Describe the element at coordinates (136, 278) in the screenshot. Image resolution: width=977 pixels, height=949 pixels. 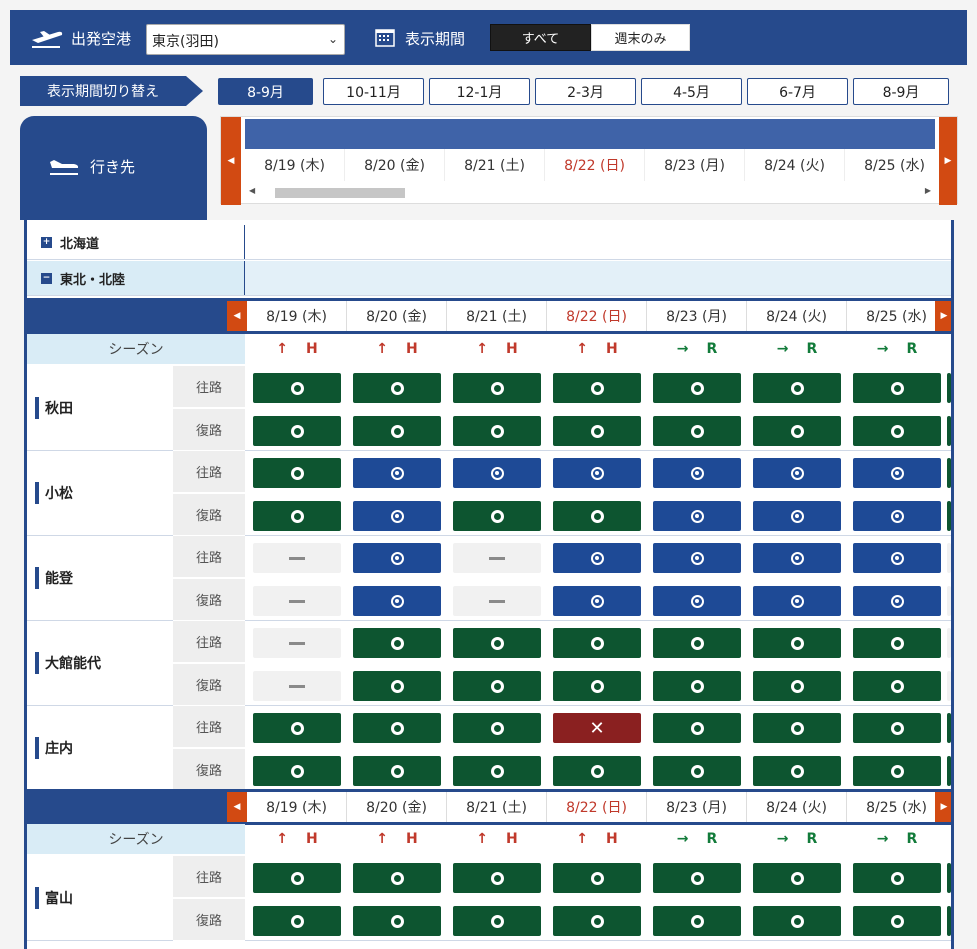
I see `region-name: − 東北・北陸` at that location.